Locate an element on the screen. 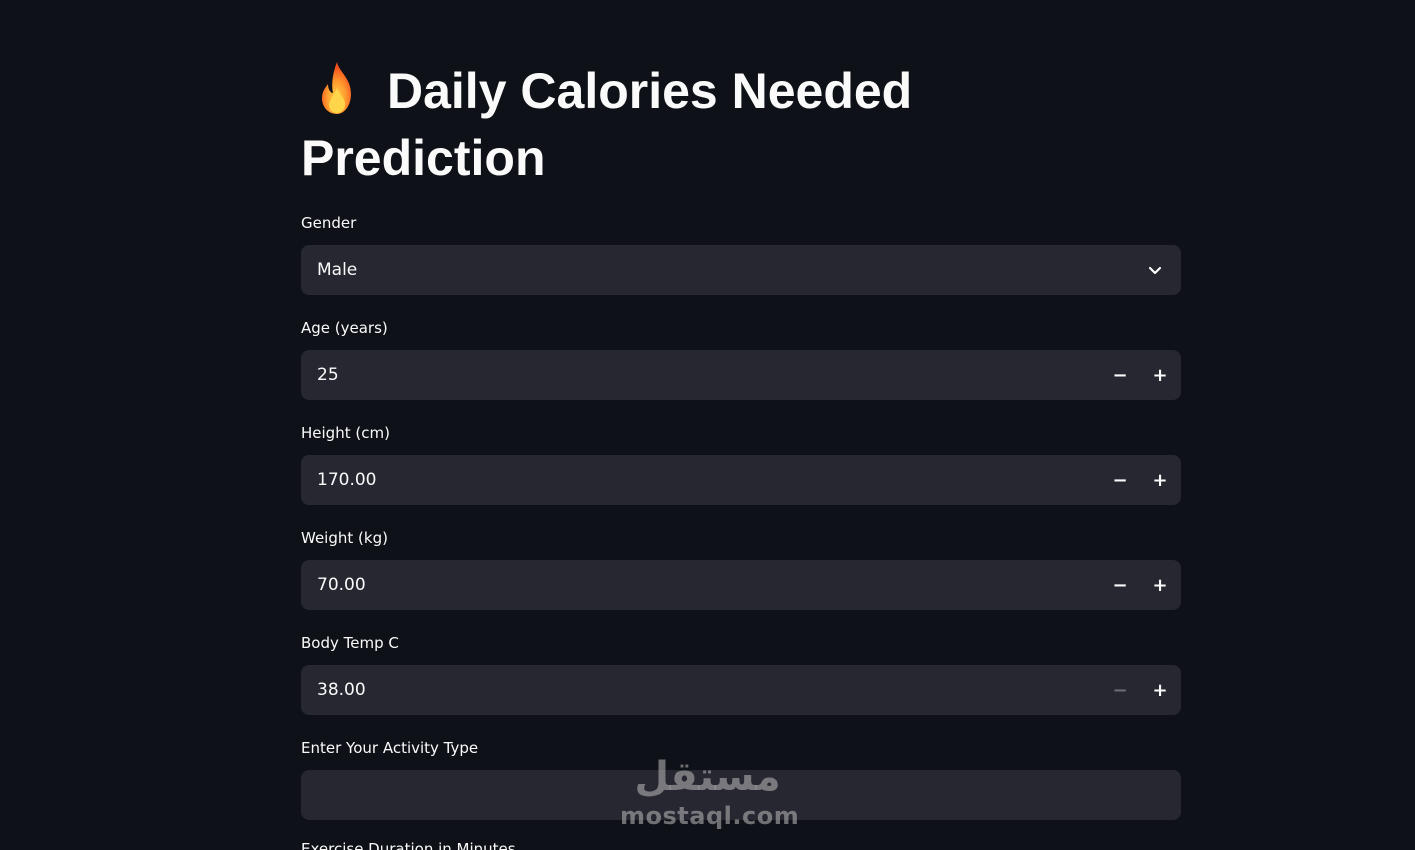 This screenshot has height=850, width=1415. age-input-value: 25 is located at coordinates (328, 375).